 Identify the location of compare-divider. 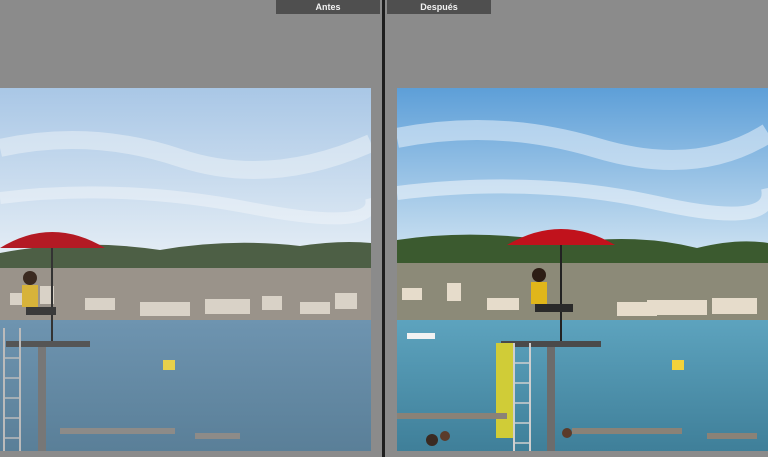
(383, 228).